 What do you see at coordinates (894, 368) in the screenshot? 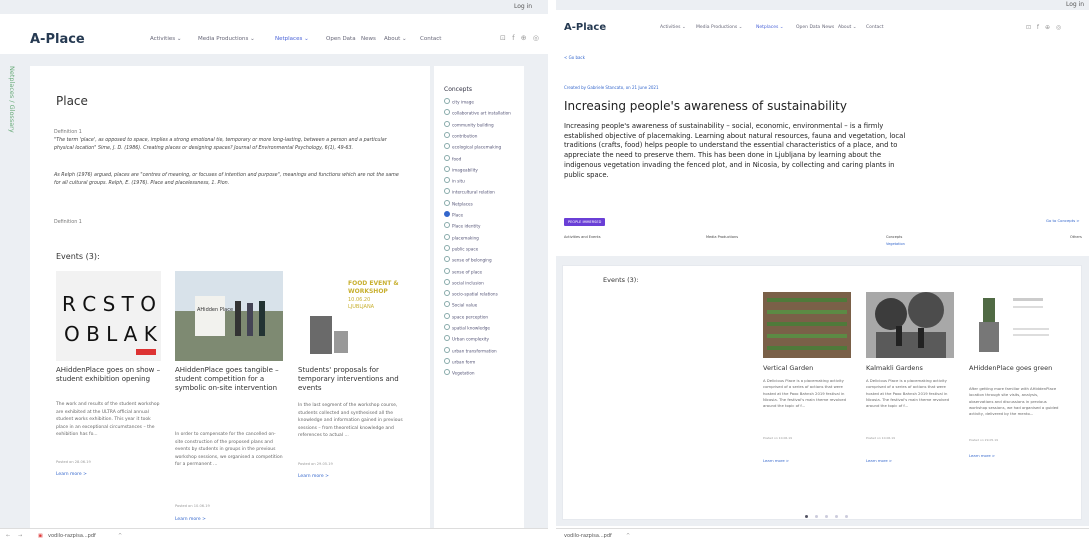
I see `event-title: Kalmakli Gardens` at bounding box center [894, 368].